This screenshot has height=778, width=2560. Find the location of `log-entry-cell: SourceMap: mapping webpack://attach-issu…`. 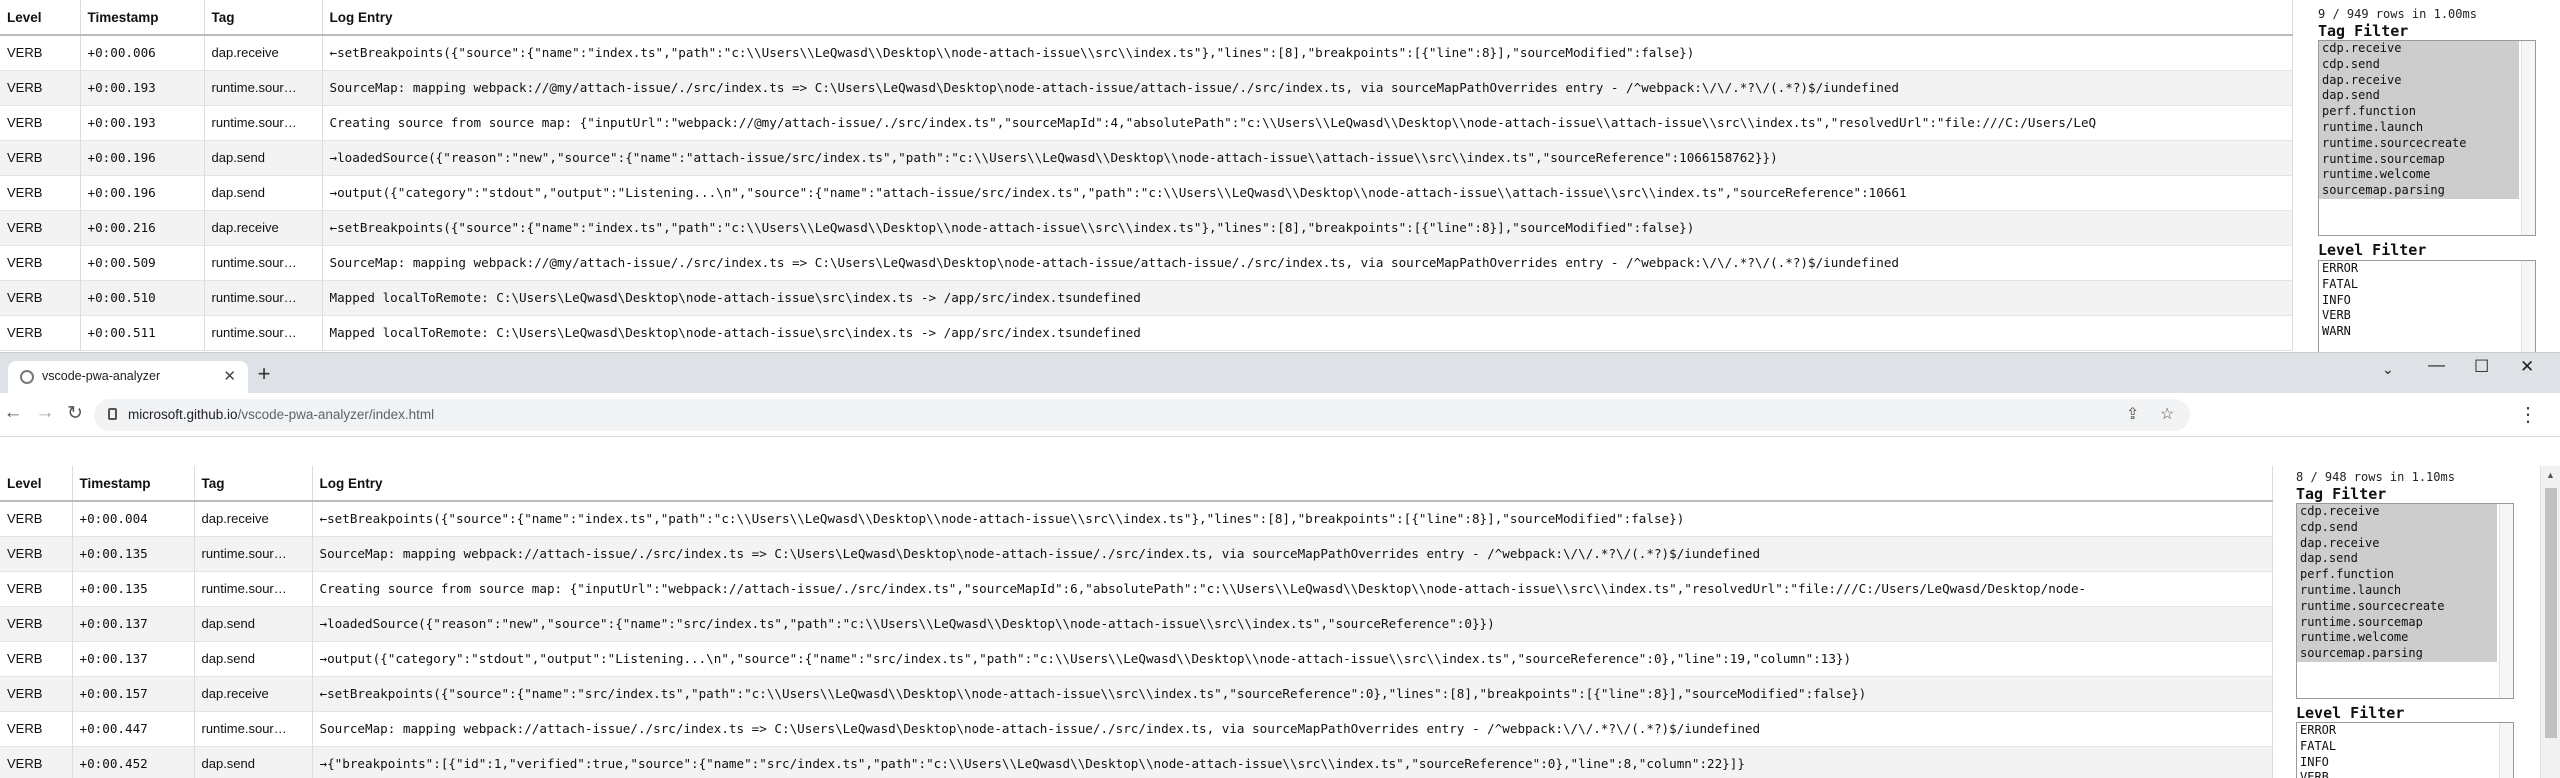

log-entry-cell: SourceMap: mapping webpack://attach-issu… is located at coordinates (1292, 554).